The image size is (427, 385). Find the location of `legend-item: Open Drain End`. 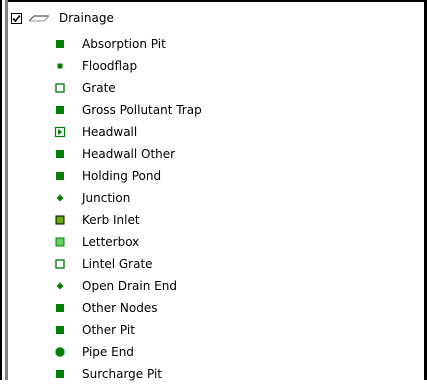

legend-item: Open Drain End is located at coordinates (190, 286).